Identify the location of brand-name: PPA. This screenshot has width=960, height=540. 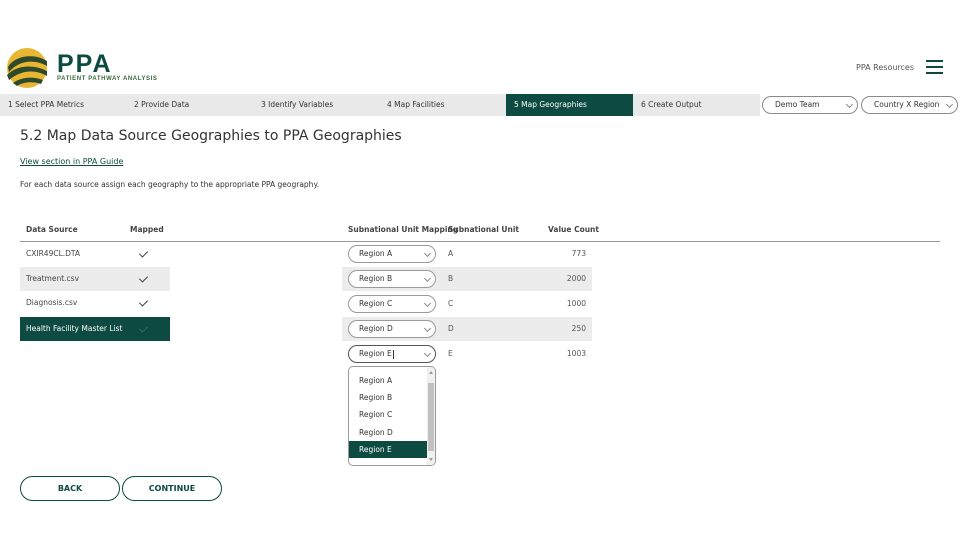
(85, 64).